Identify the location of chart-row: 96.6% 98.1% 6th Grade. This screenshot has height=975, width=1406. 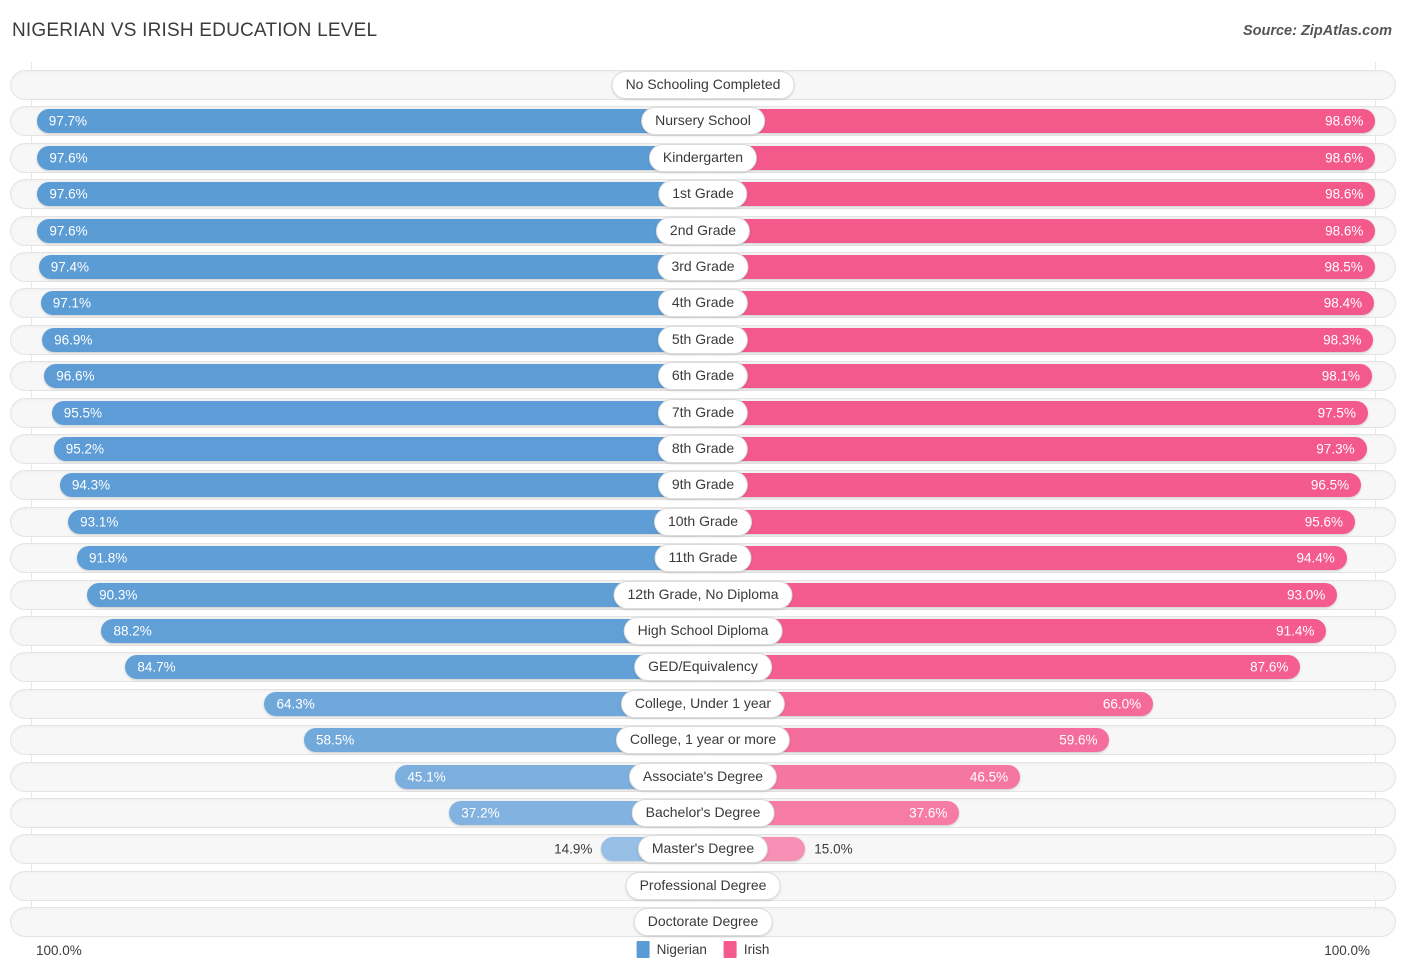
(703, 376).